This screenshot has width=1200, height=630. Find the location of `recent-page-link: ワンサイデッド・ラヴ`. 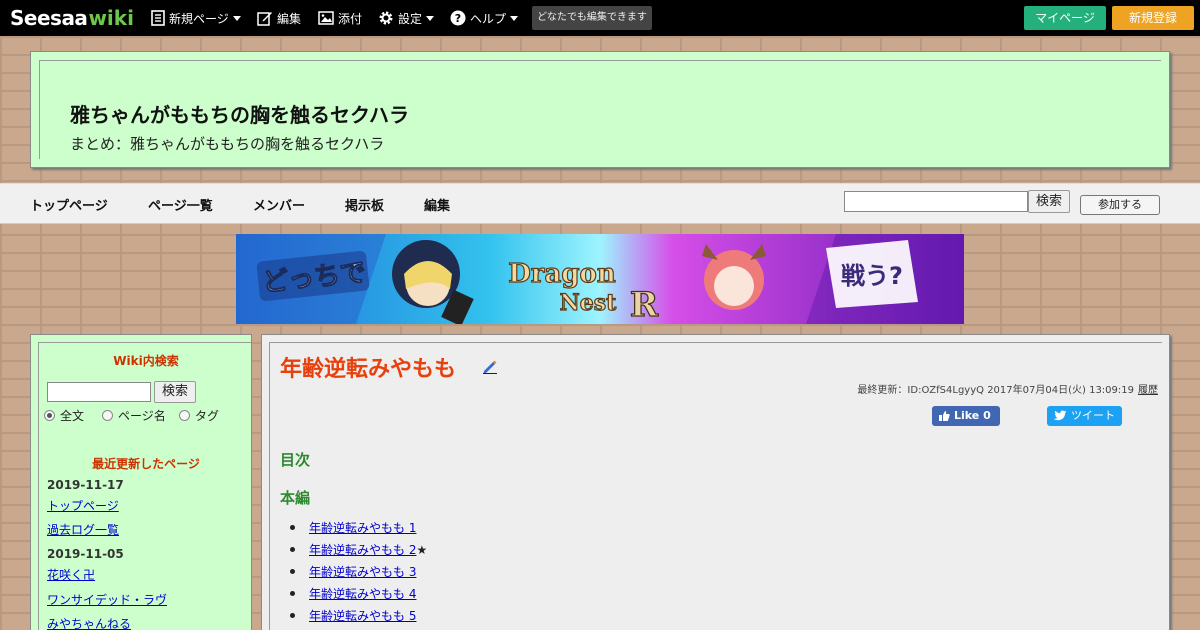

recent-page-link: ワンサイデッド・ラヴ is located at coordinates (107, 599).